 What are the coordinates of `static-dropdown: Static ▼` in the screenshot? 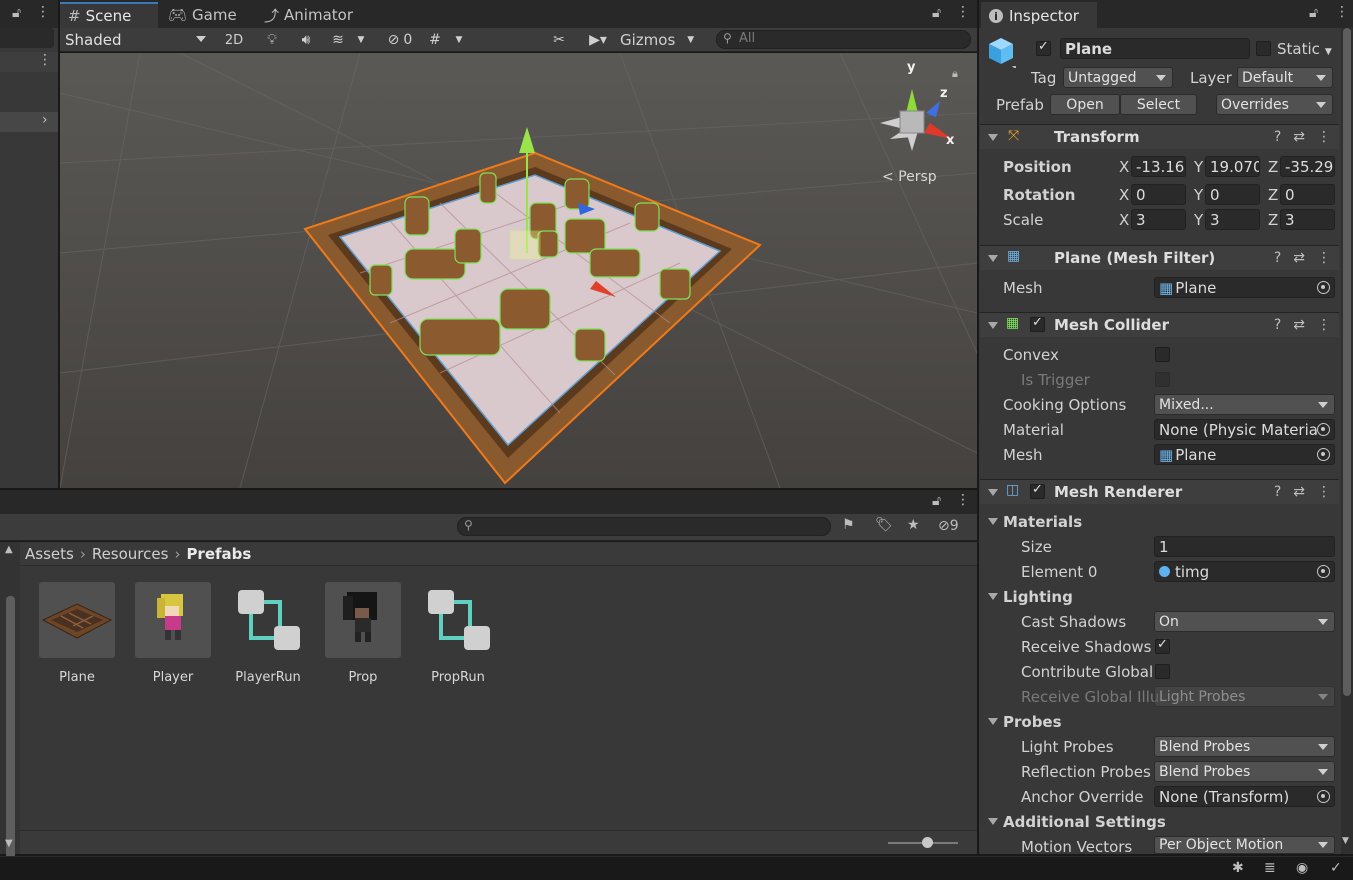 It's located at (1304, 49).